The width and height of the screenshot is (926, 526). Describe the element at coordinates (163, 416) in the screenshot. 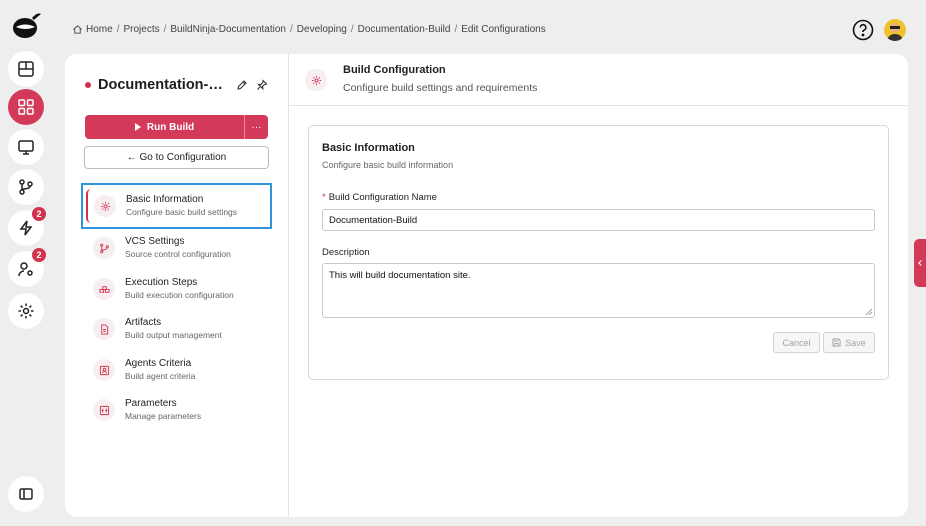

I see `nav-item-description: Manage parameters` at that location.